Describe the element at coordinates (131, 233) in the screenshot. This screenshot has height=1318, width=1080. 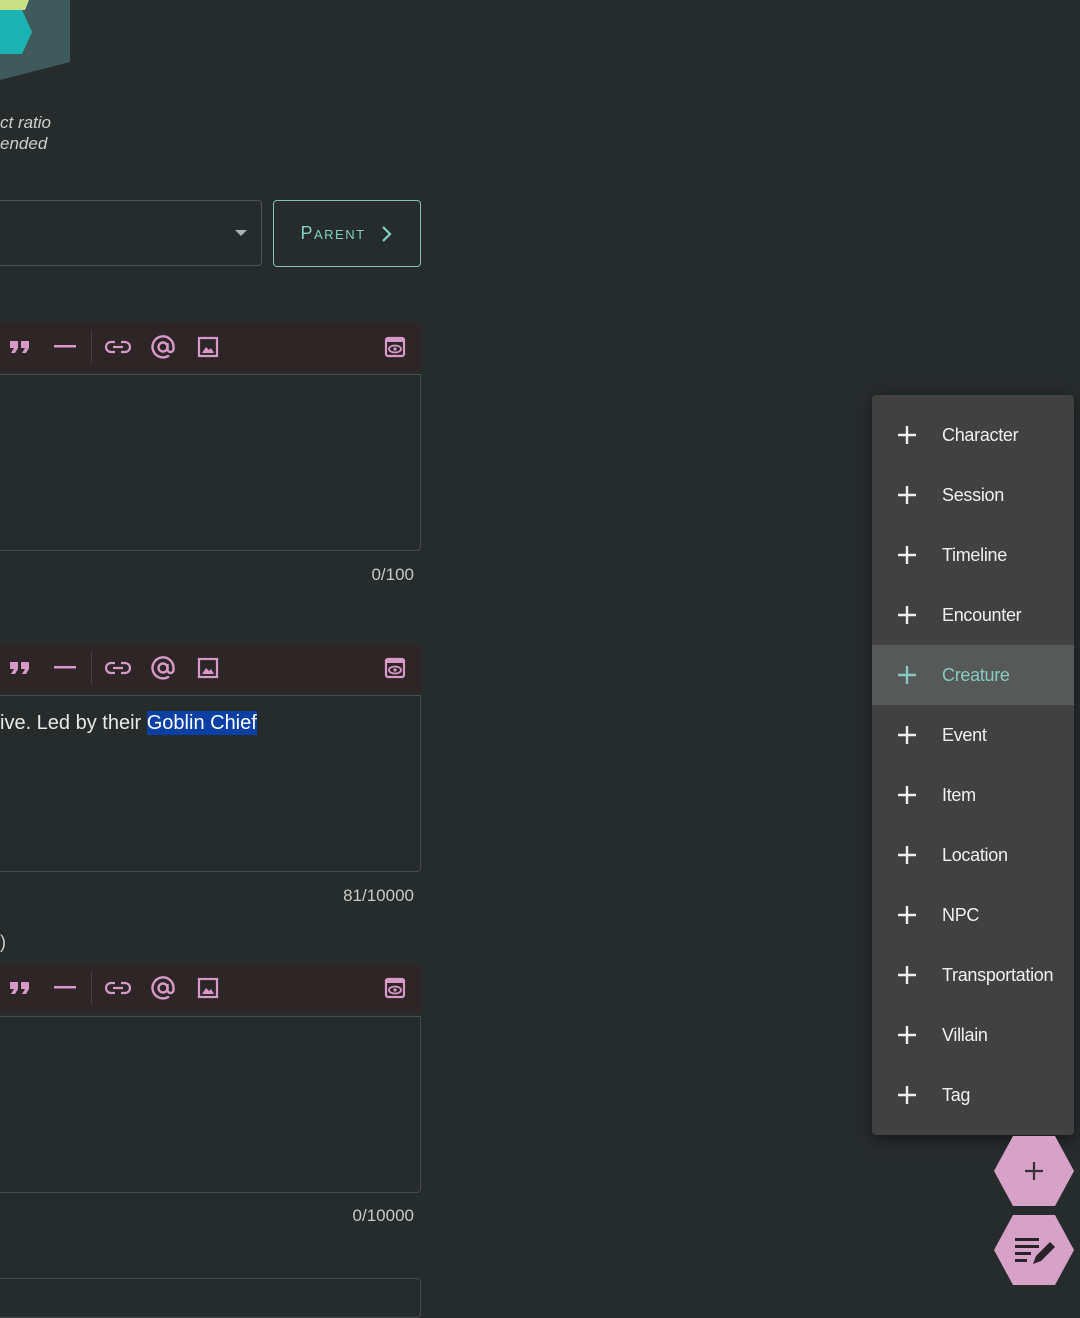
I see `parent-select` at that location.